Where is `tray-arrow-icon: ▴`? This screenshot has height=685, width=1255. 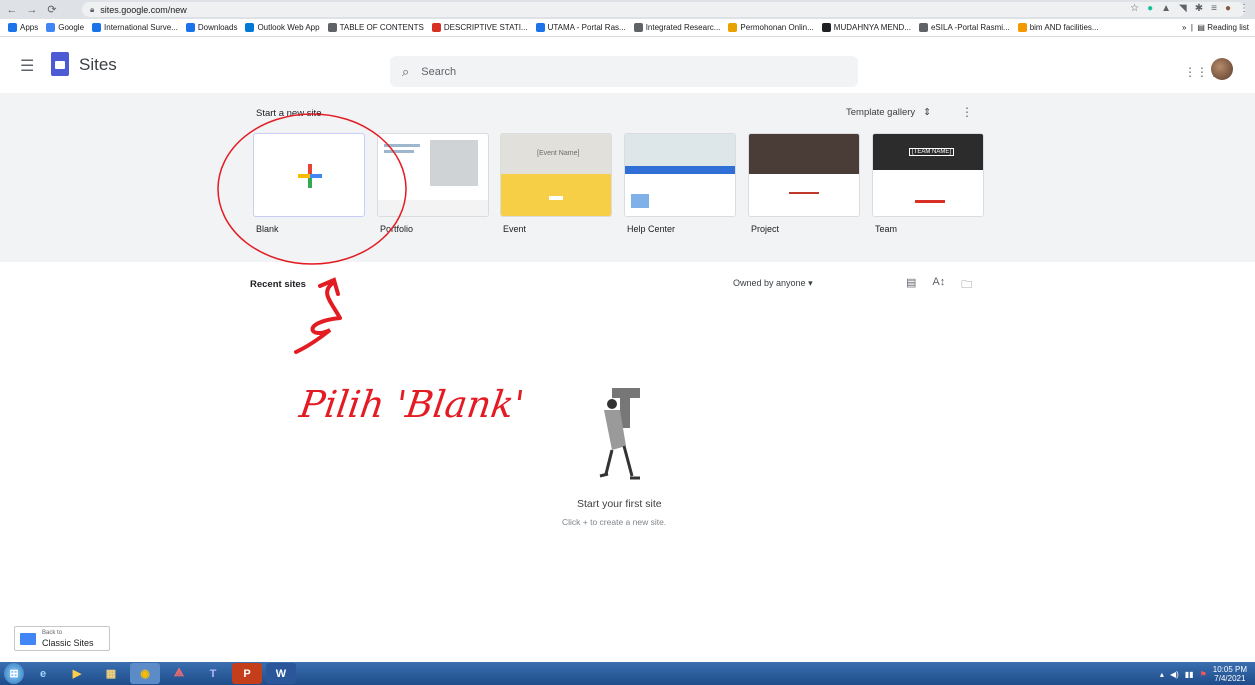
tray-arrow-icon: ▴ is located at coordinates (1162, 674).